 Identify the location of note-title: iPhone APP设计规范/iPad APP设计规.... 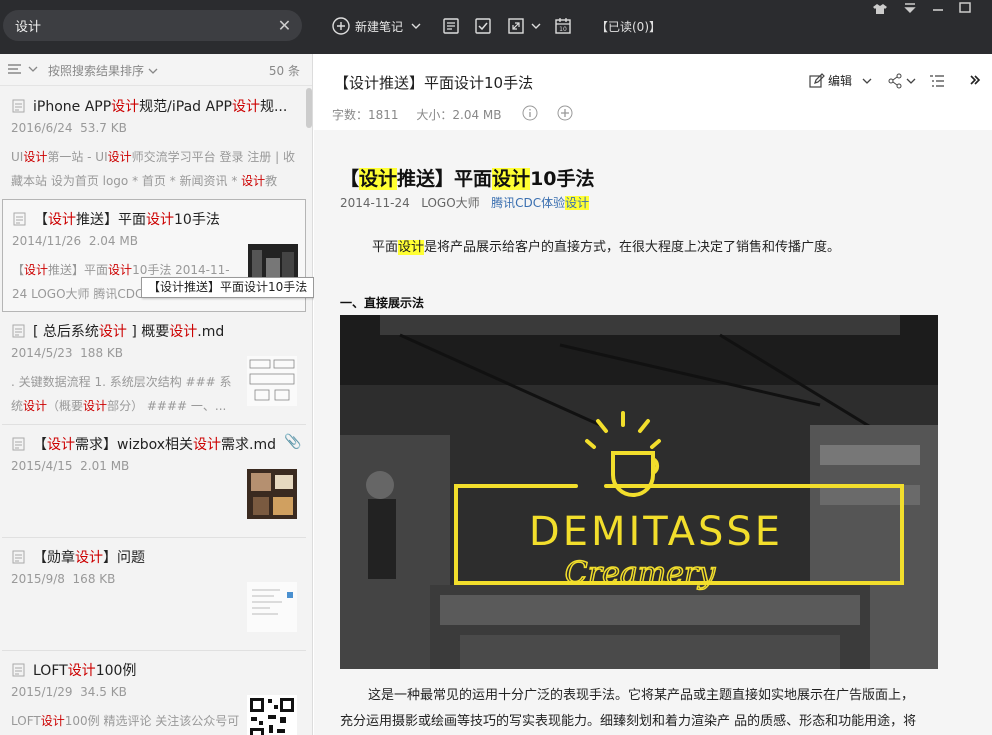
(160, 107).